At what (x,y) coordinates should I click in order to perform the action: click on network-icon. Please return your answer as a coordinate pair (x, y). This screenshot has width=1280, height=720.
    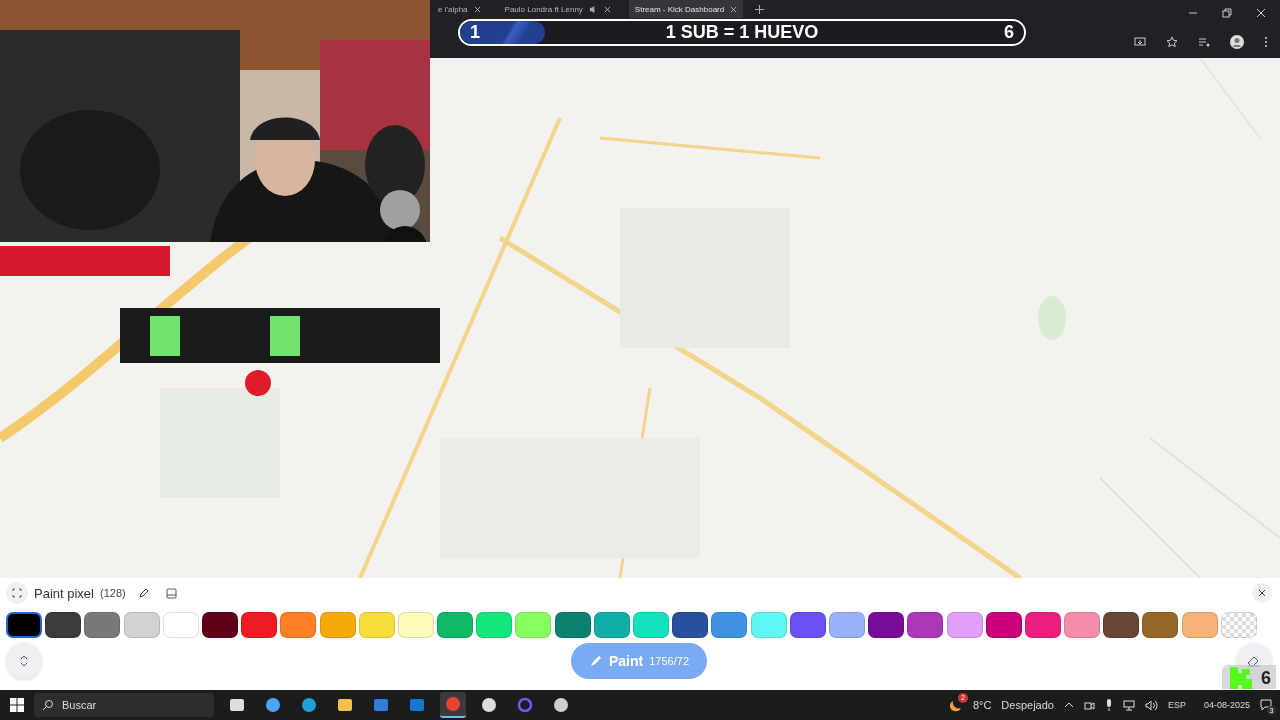
    Looking at the image, I should click on (1128, 705).